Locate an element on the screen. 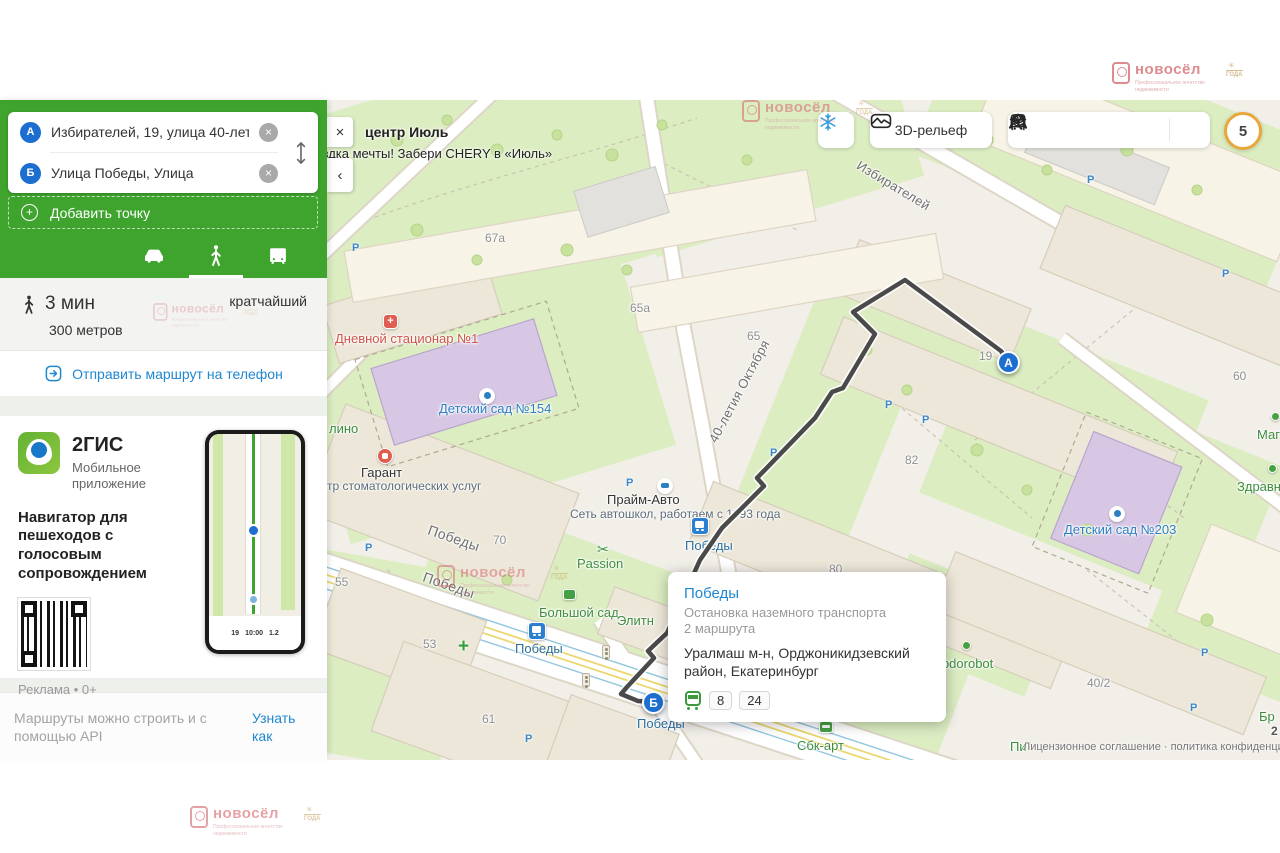 The height and width of the screenshot is (853, 1280). map-layers-toolbar is located at coordinates (1109, 130).